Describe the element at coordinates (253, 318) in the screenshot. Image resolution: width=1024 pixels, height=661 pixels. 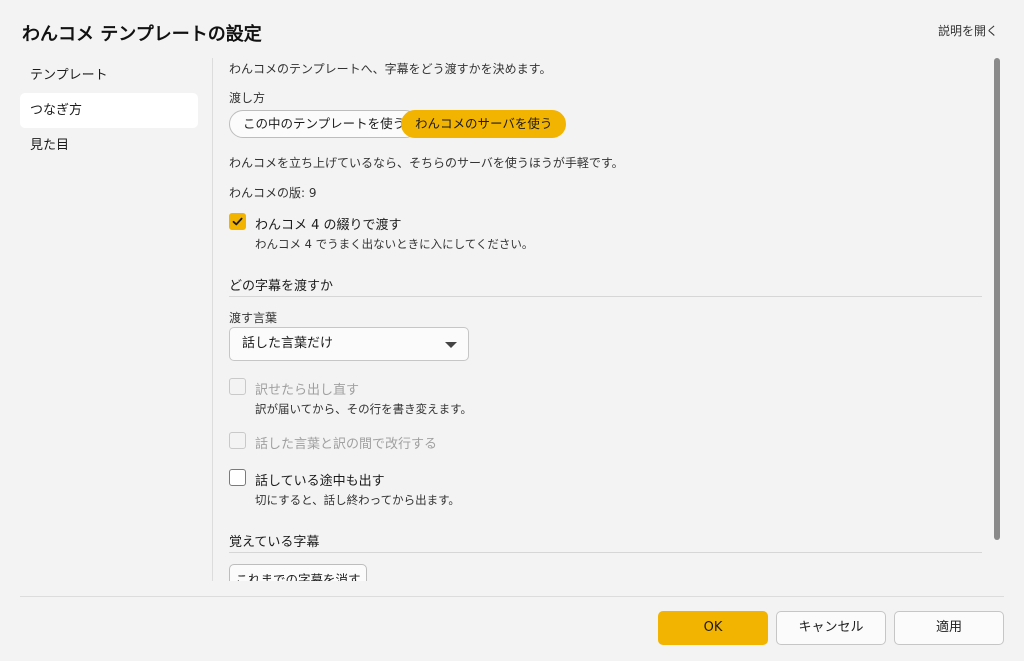
I see `words-label: 渡す言葉` at that location.